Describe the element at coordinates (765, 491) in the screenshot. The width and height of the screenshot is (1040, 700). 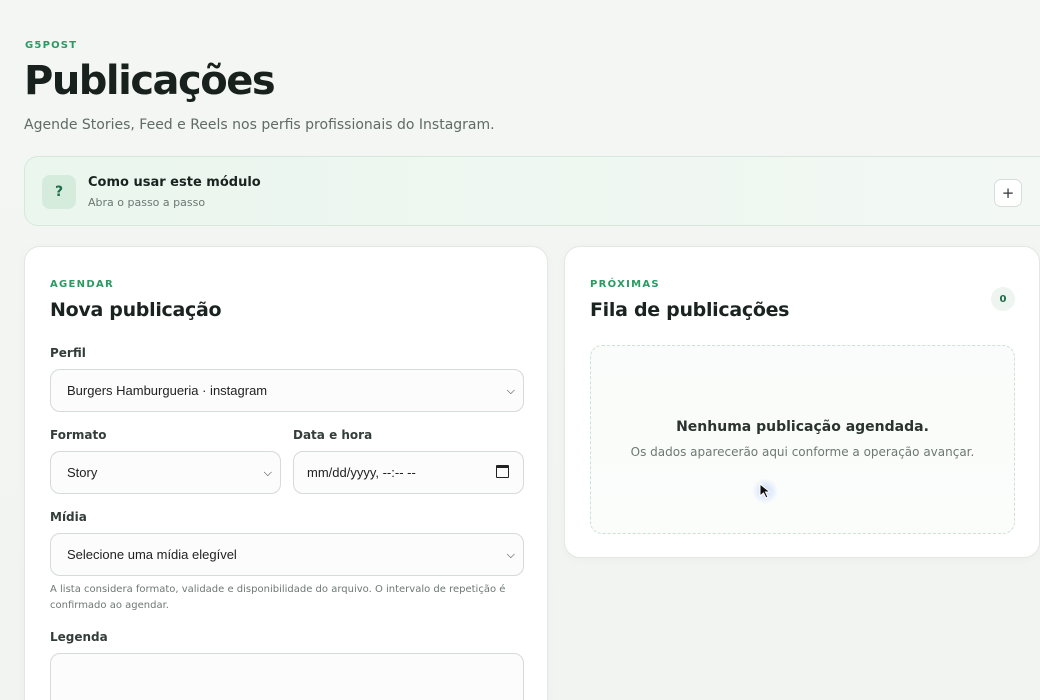
I see `mouse-cursor-icon` at that location.